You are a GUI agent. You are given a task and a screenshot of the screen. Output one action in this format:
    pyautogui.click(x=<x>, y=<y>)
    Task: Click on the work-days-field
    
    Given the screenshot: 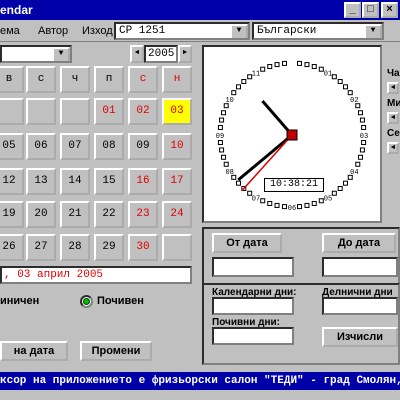 What is the action you would take?
    pyautogui.click(x=360, y=306)
    